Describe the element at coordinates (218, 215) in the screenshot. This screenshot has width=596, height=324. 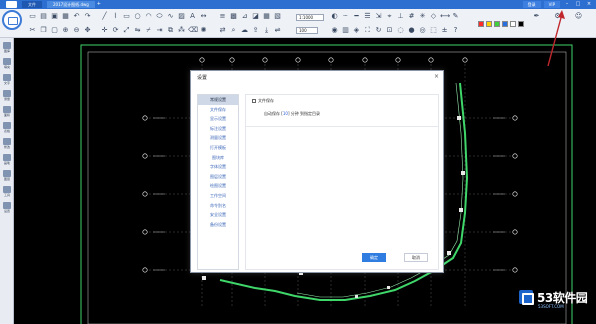
I see `nav-item-12: 安全设置` at that location.